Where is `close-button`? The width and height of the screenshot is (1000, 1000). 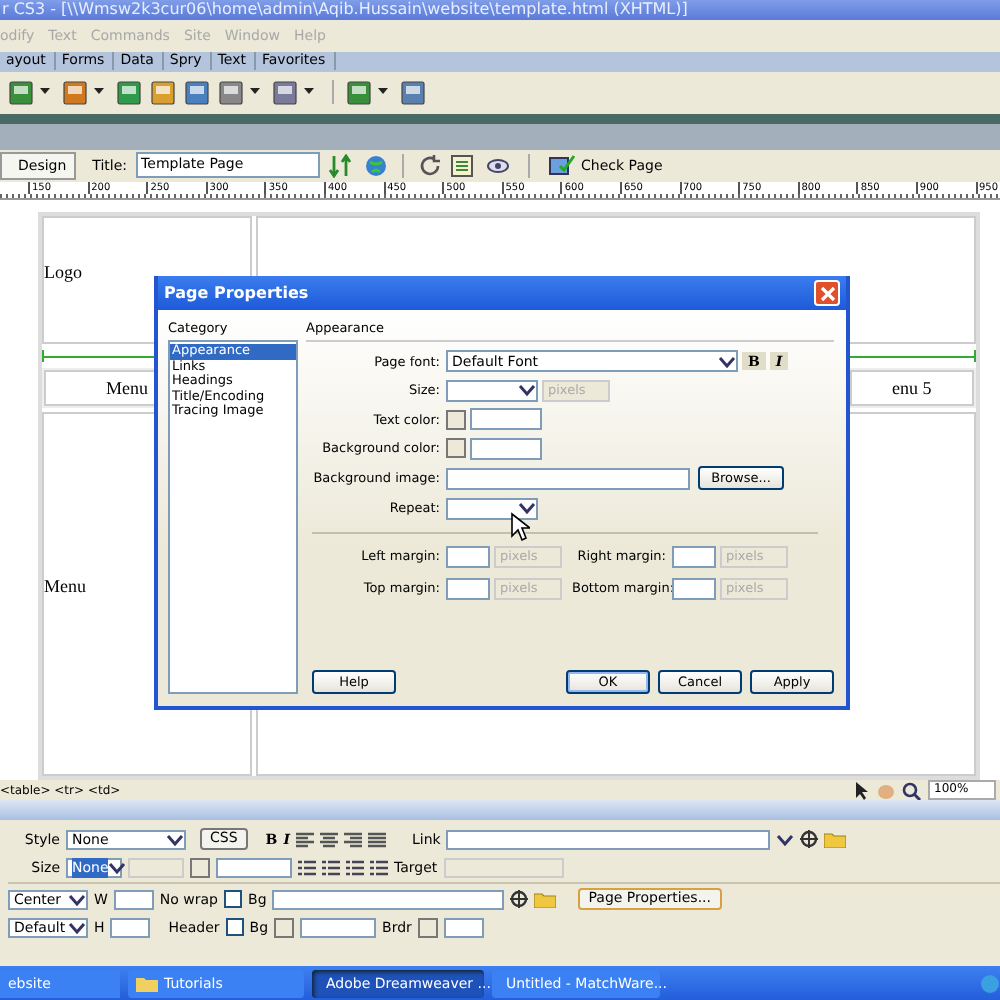 close-button is located at coordinates (827, 293).